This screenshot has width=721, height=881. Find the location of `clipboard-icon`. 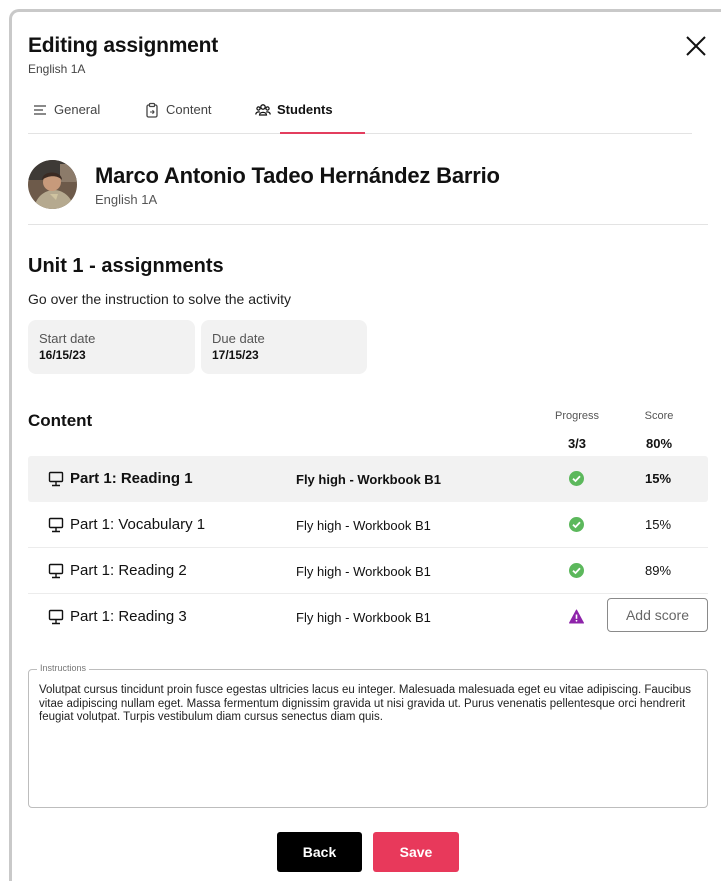

clipboard-icon is located at coordinates (152, 110).